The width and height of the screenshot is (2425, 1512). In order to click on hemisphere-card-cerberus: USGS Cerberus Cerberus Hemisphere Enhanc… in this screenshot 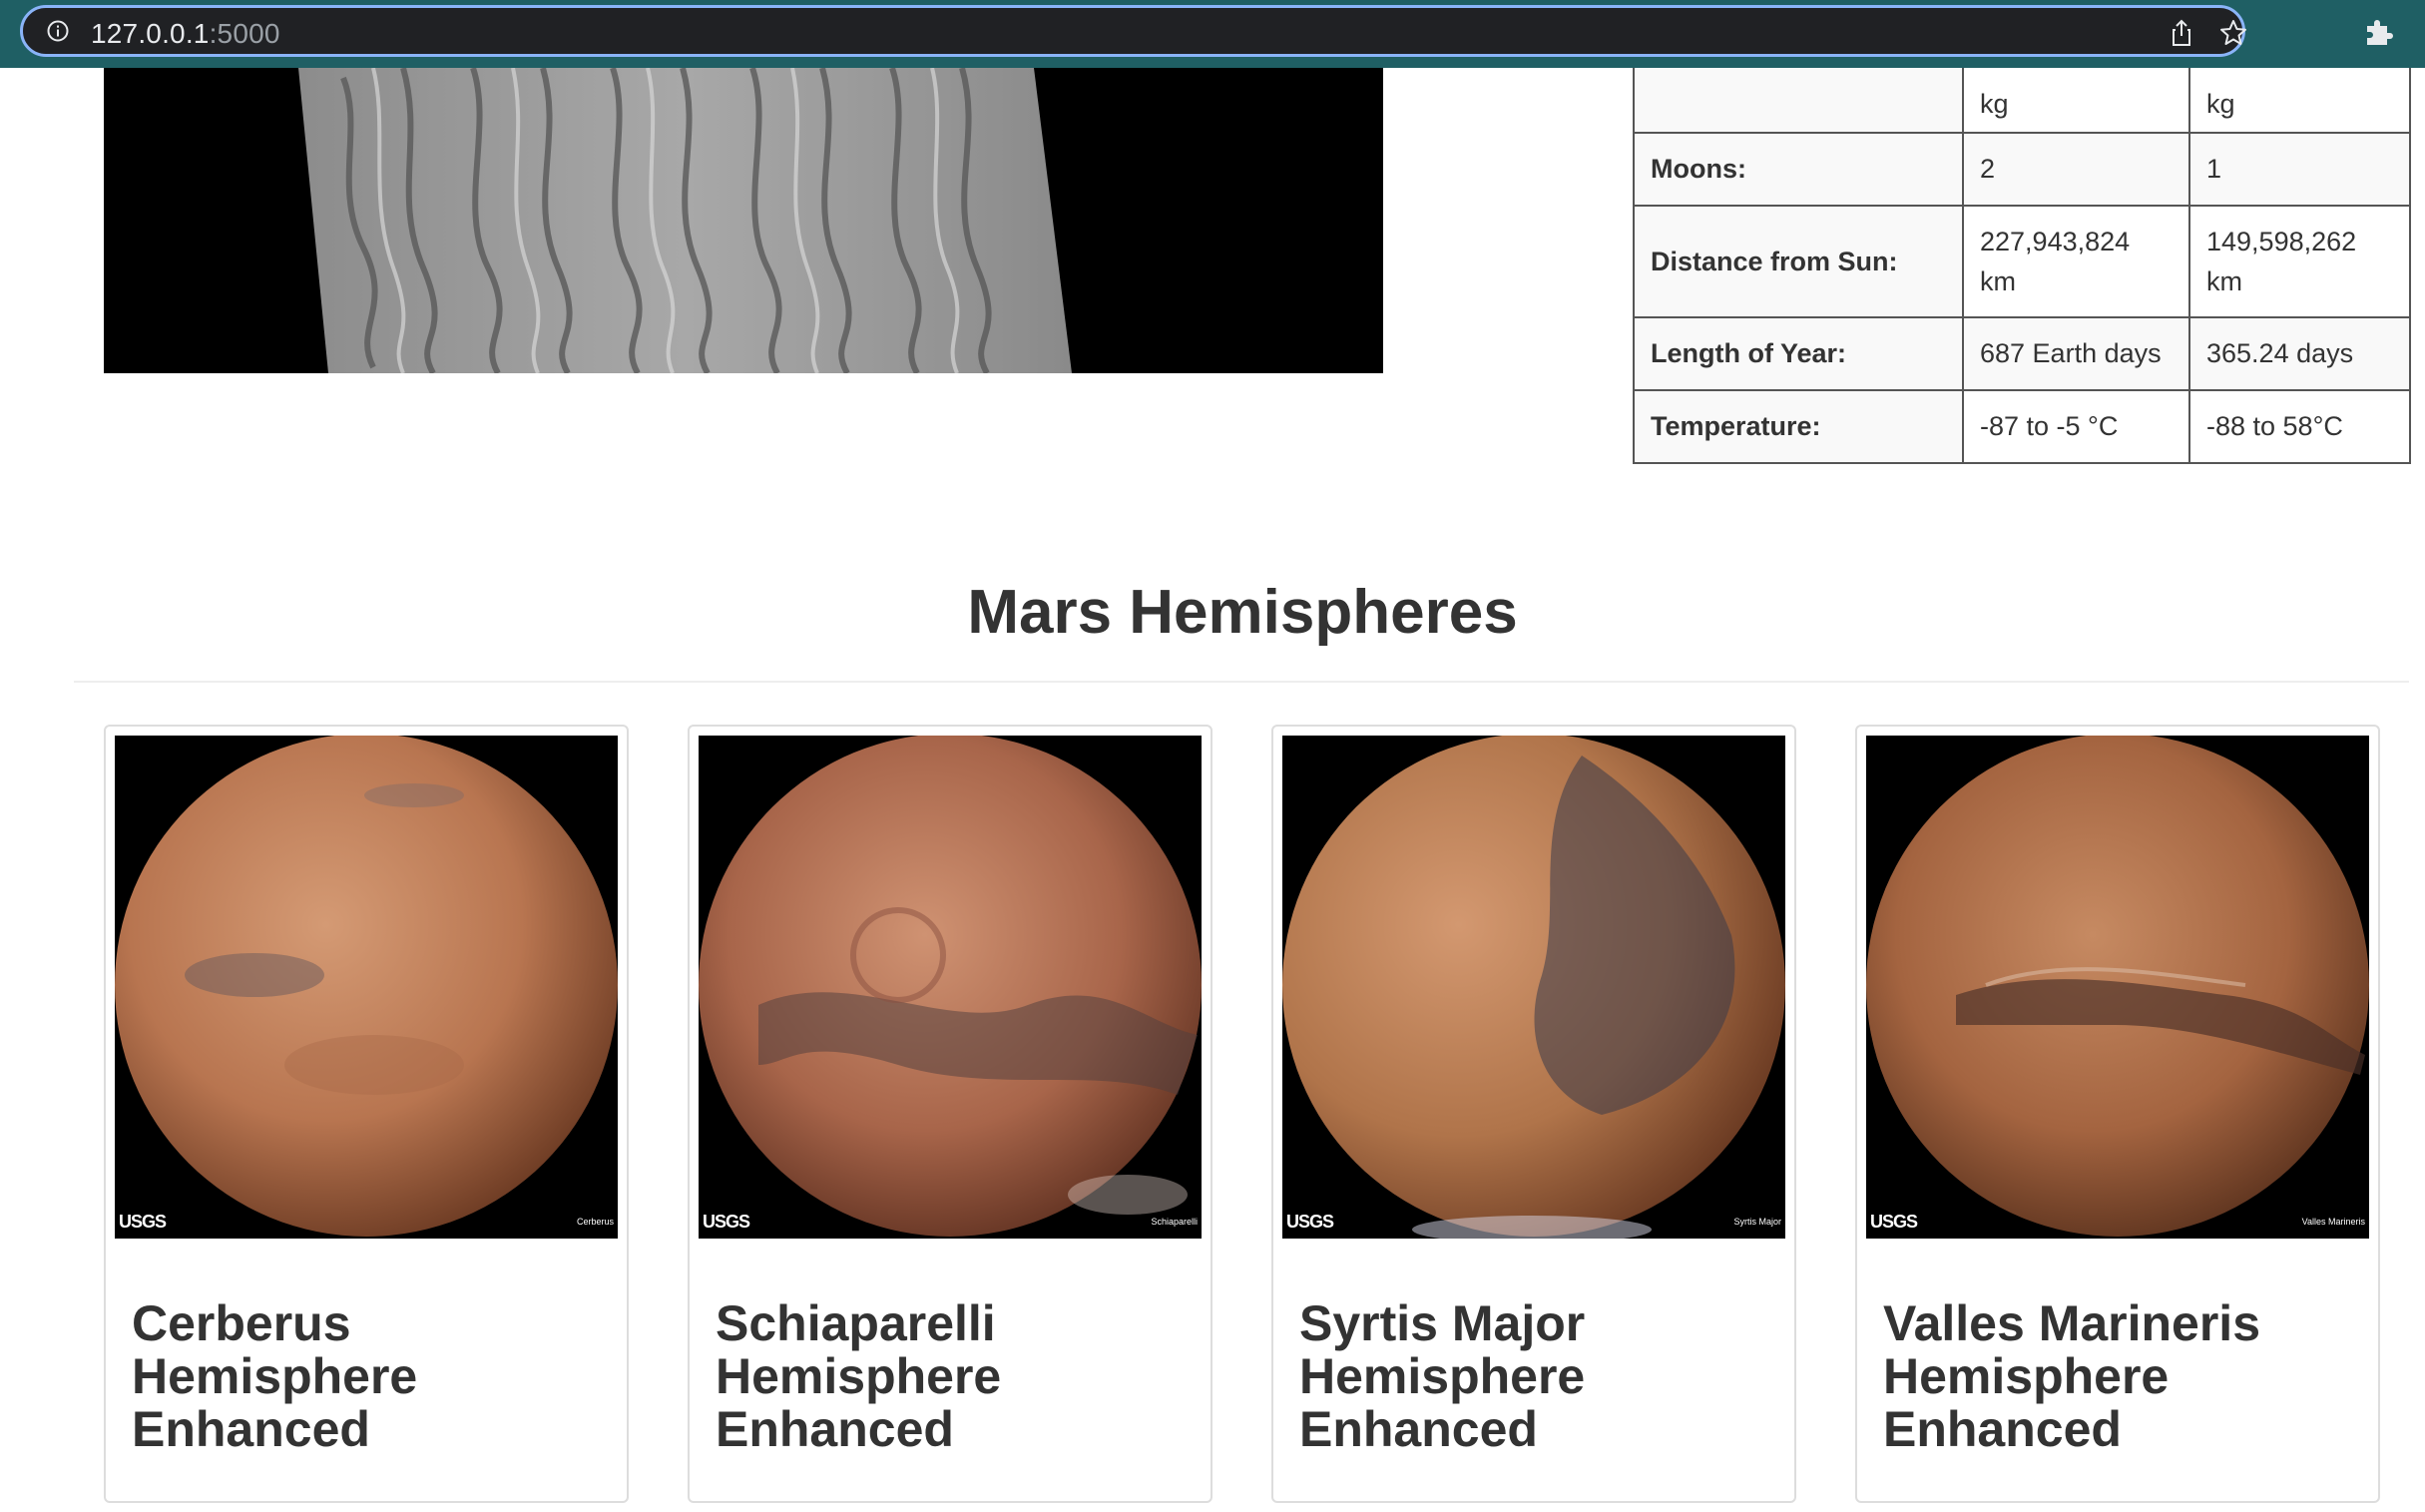, I will do `click(366, 1114)`.